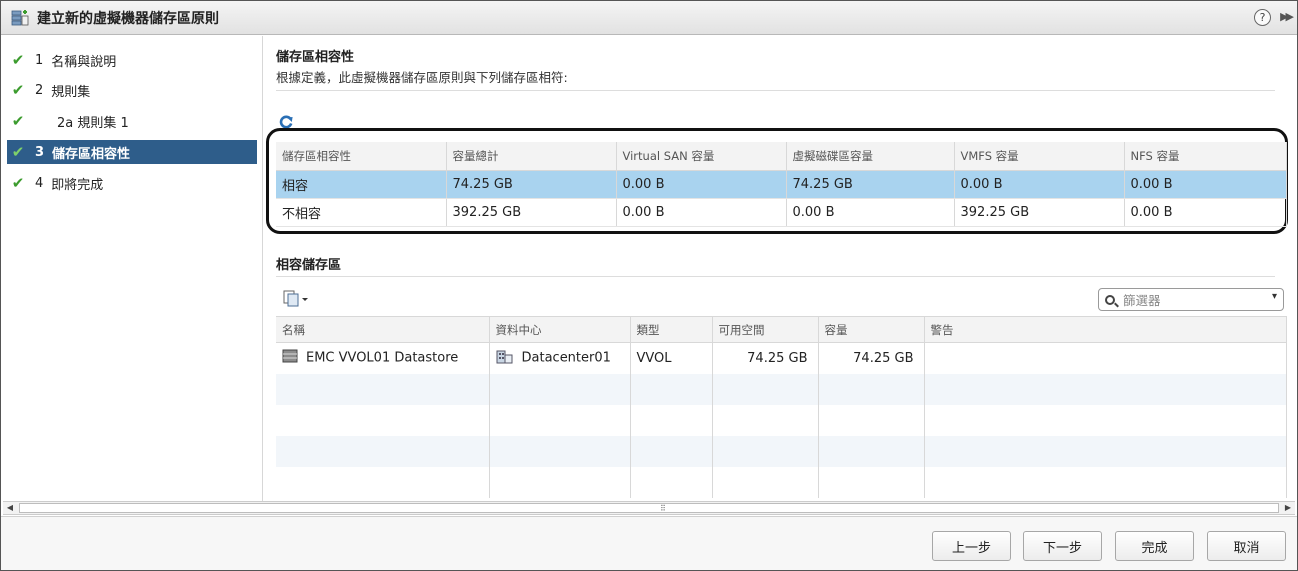 The image size is (1298, 571). What do you see at coordinates (71, 92) in the screenshot?
I see `step-label: 規則集` at bounding box center [71, 92].